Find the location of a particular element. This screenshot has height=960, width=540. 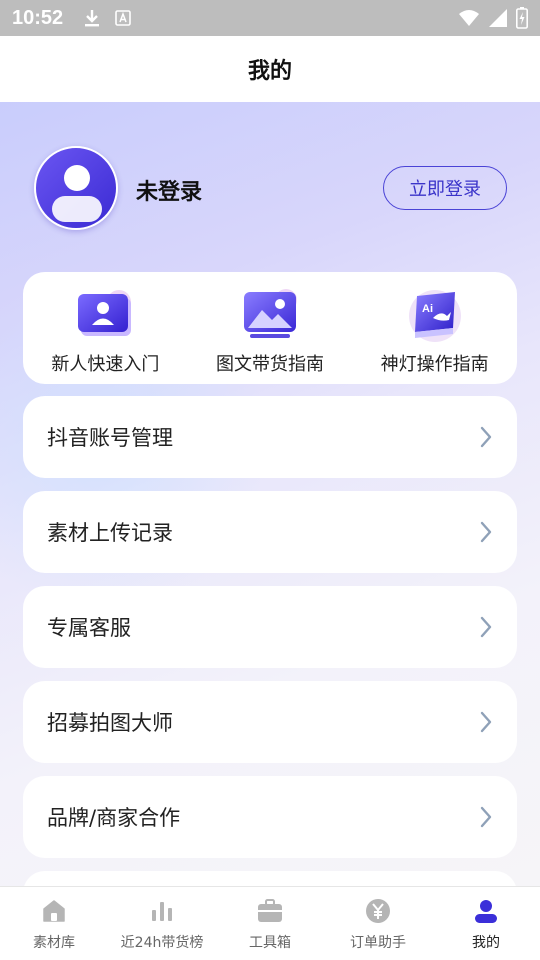

tab-materials: 素材库 is located at coordinates (54, 923).